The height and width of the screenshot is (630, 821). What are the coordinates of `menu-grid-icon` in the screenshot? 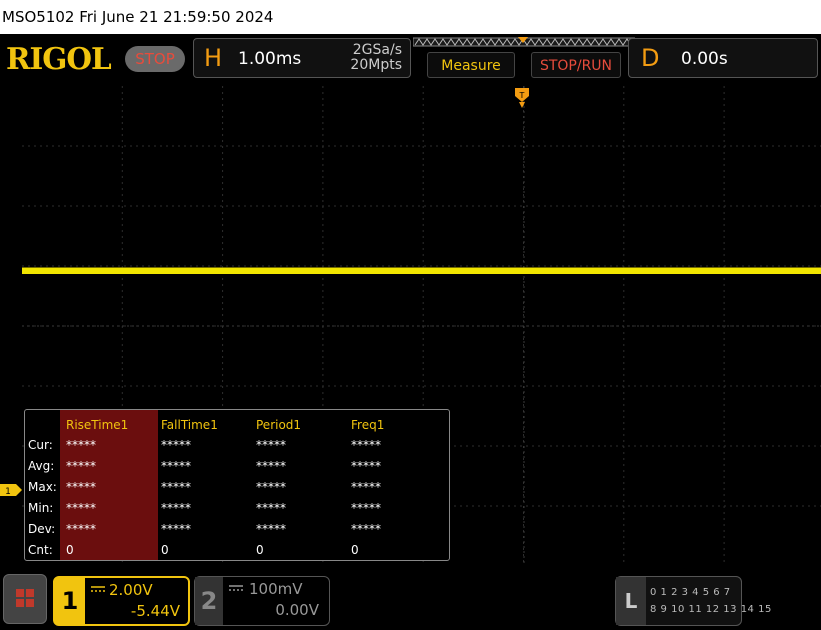 It's located at (25, 598).